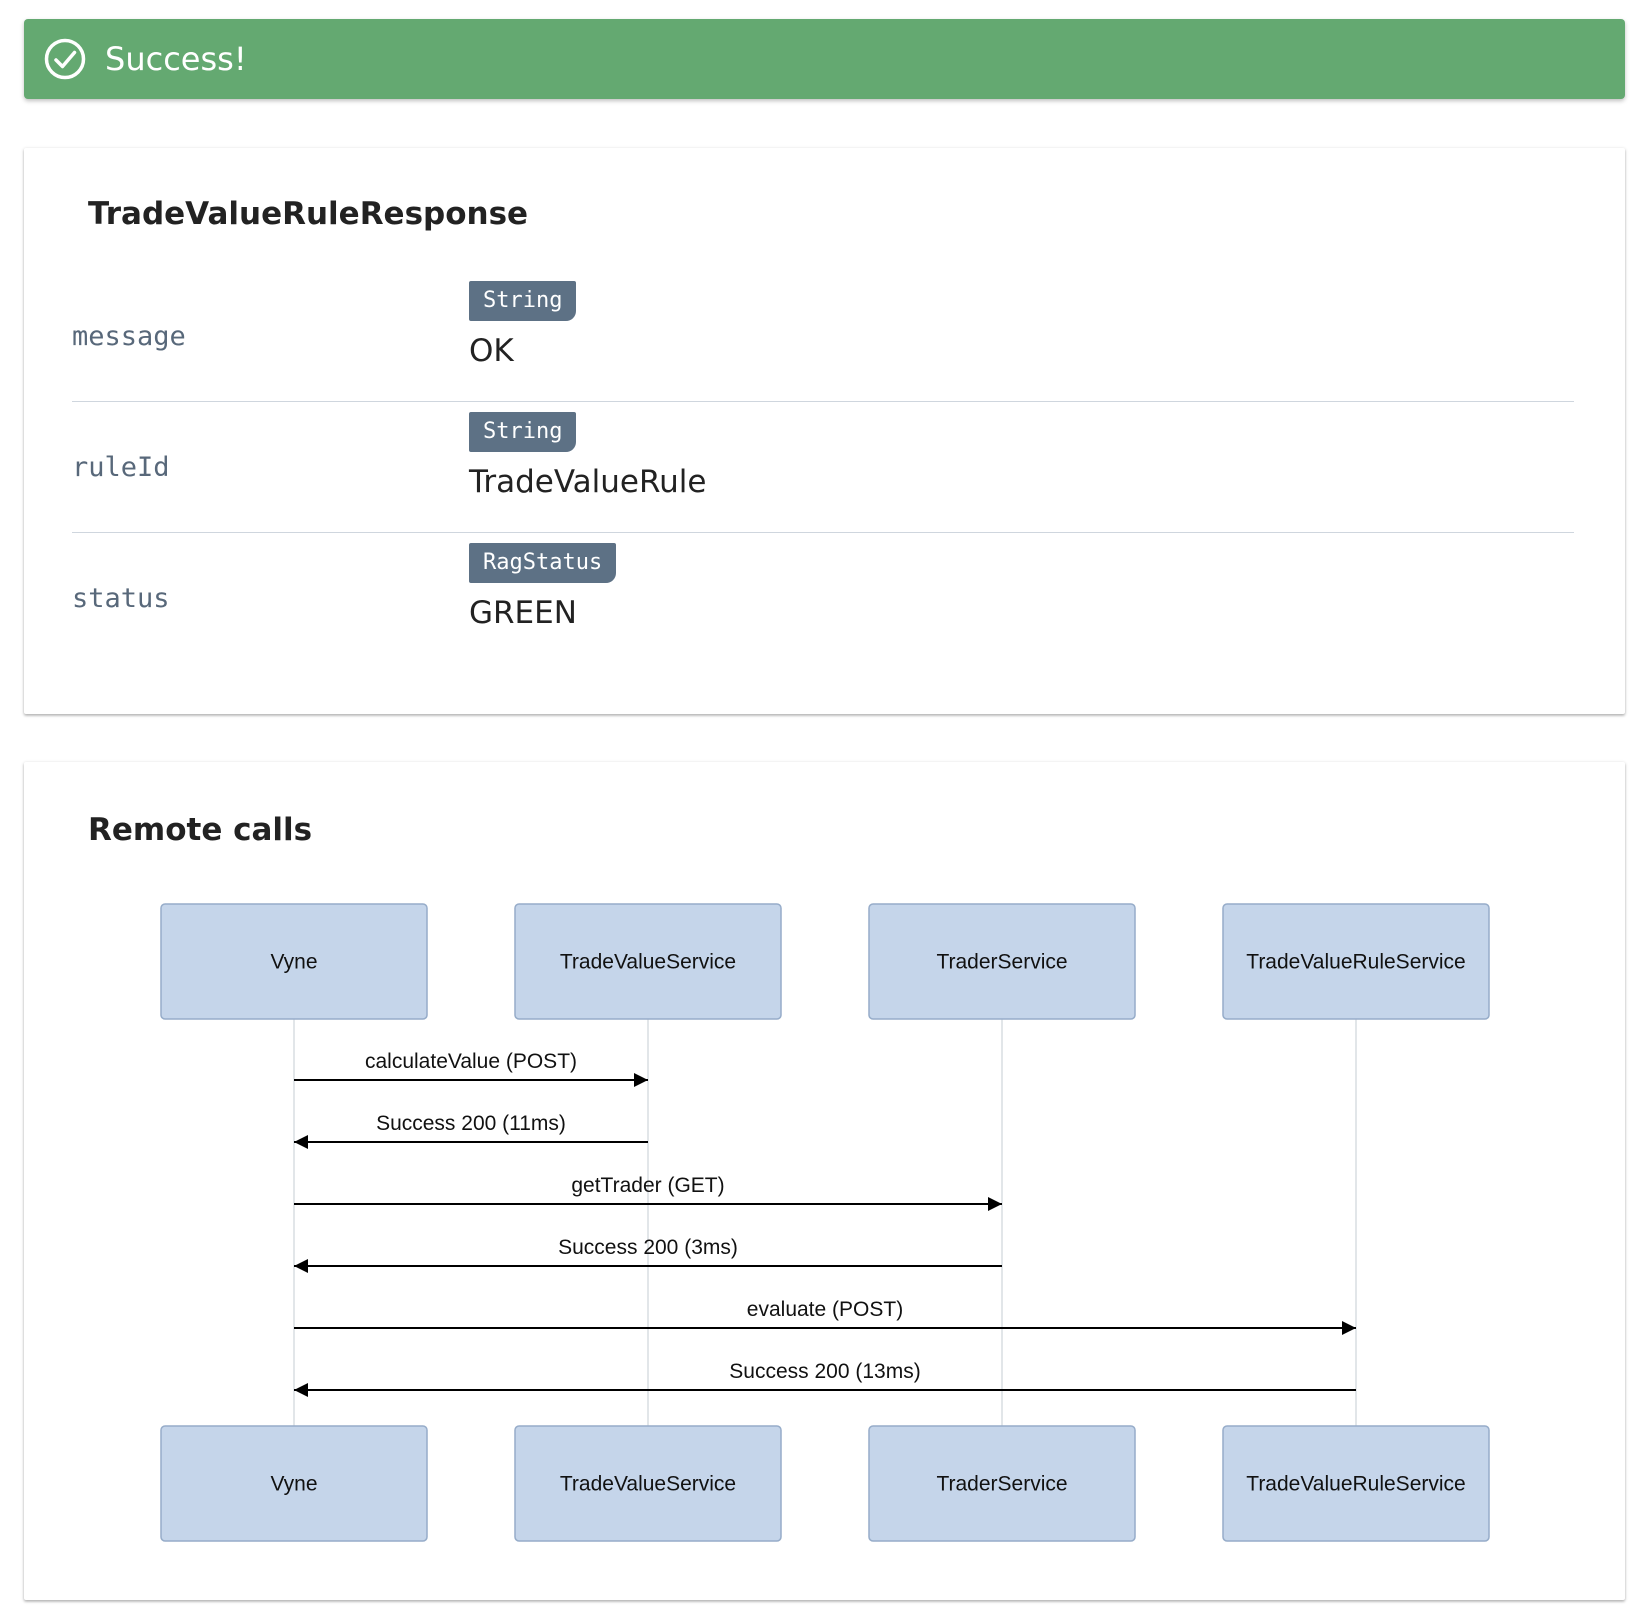 The image size is (1648, 1610). Describe the element at coordinates (523, 613) in the screenshot. I see `field-value: GREEN` at that location.